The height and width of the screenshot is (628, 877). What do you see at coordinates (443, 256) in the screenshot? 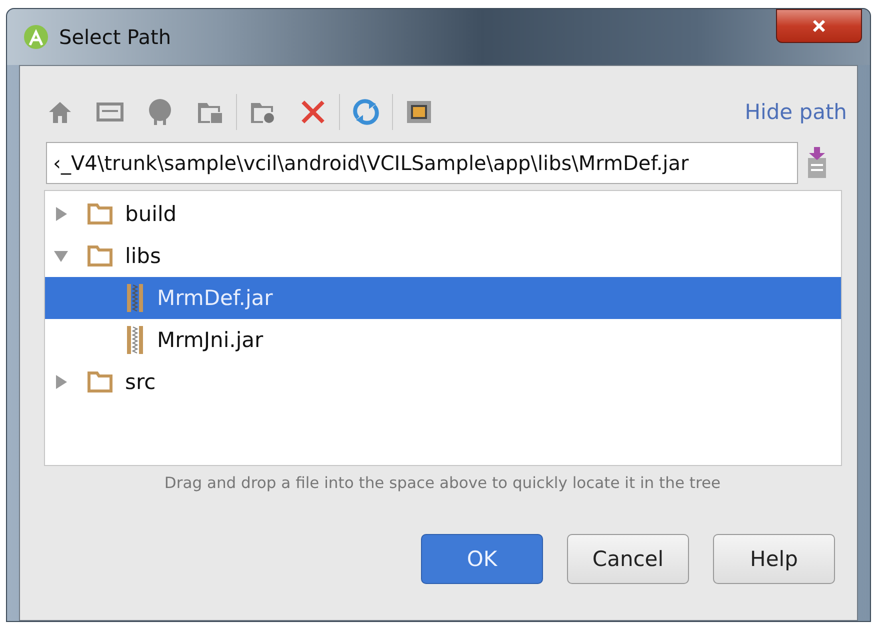
I see `tree-item: libs` at bounding box center [443, 256].